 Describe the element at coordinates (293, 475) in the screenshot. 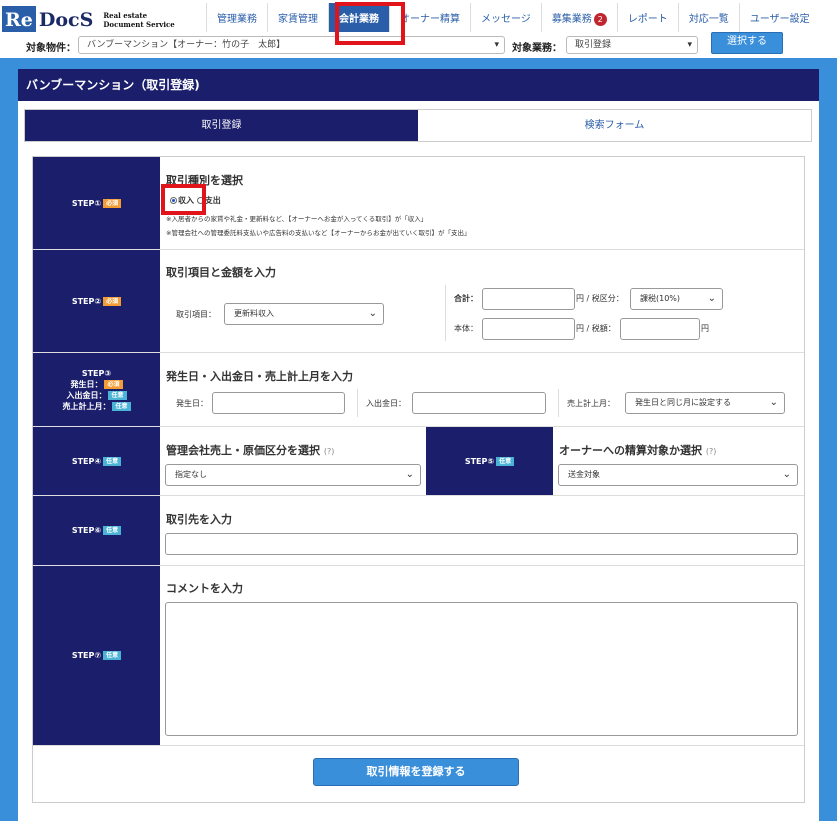

I see `sales-cost-select: 指定なし ⌄` at that location.